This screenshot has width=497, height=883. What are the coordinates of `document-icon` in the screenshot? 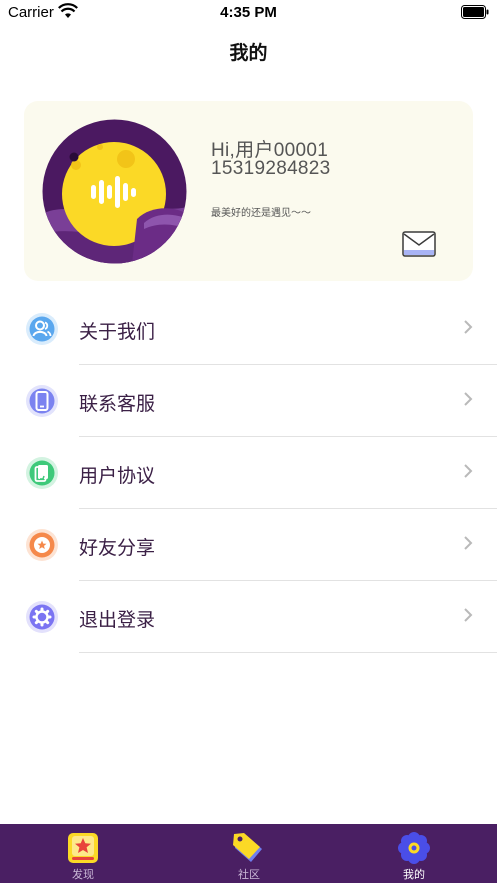 It's located at (42, 473).